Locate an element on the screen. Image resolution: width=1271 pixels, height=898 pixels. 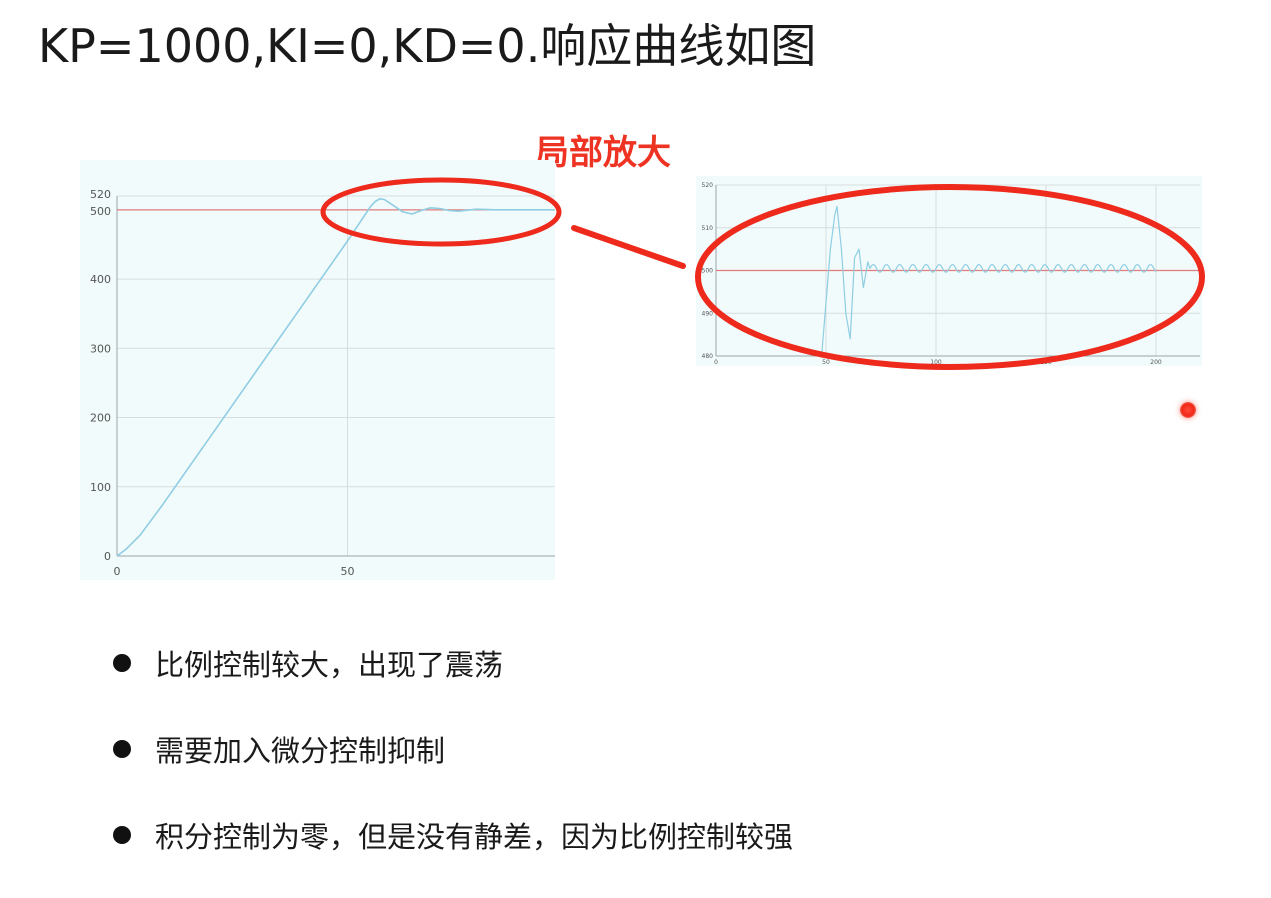
y-tick-label: 0 is located at coordinates (107, 556).